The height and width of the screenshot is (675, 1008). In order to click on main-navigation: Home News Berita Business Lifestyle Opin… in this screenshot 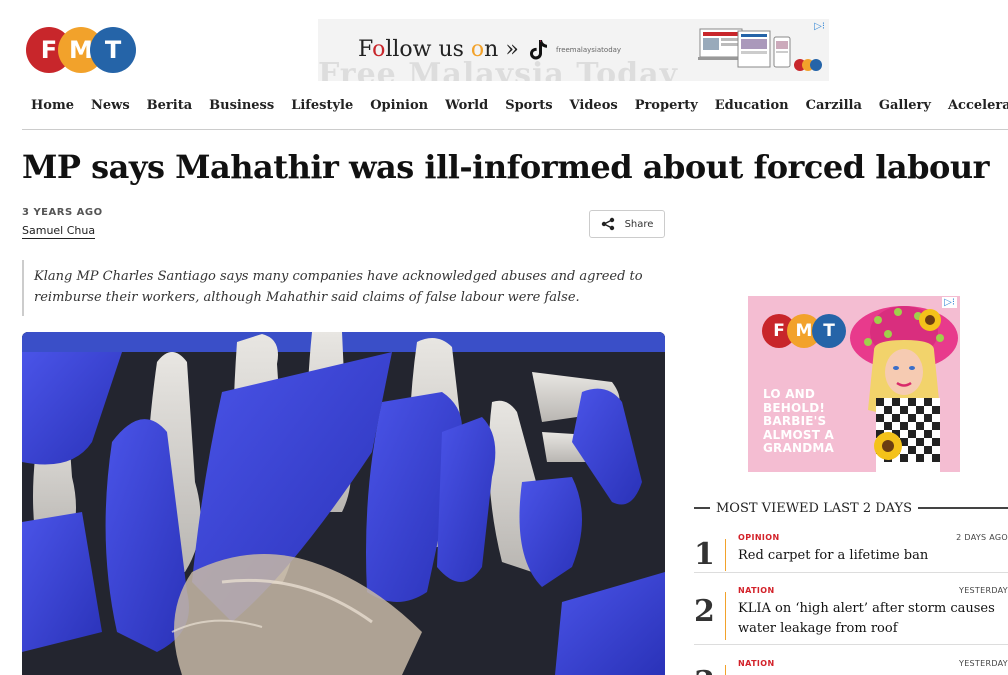, I will do `click(515, 114)`.